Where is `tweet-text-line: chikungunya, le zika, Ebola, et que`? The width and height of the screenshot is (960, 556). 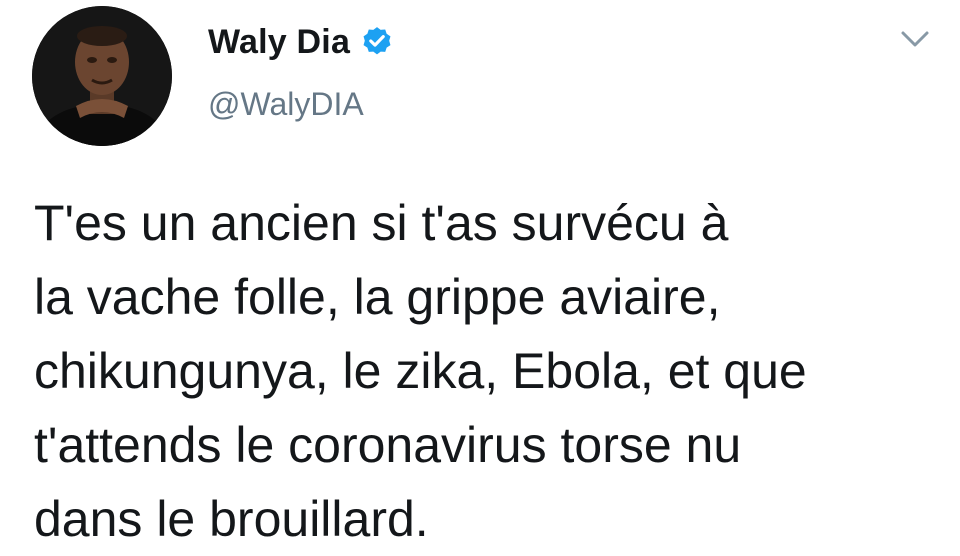 tweet-text-line: chikungunya, le zika, Ebola, et que is located at coordinates (420, 371).